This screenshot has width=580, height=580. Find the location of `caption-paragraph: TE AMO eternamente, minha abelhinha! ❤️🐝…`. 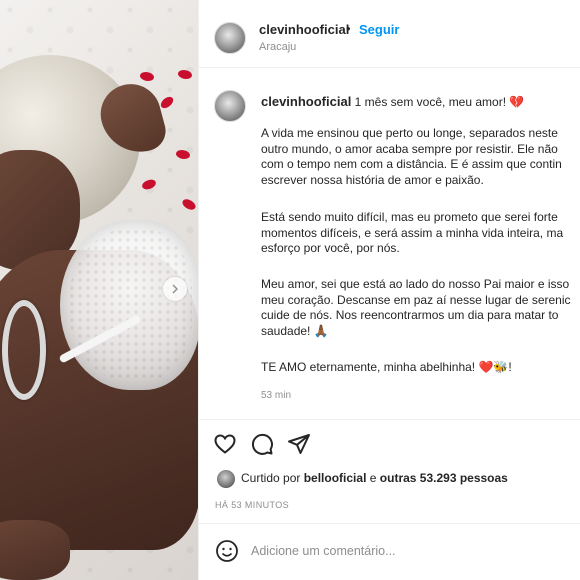

caption-paragraph: TE AMO eternamente, minha abelhinha! ❤️🐝… is located at coordinates (386, 367).